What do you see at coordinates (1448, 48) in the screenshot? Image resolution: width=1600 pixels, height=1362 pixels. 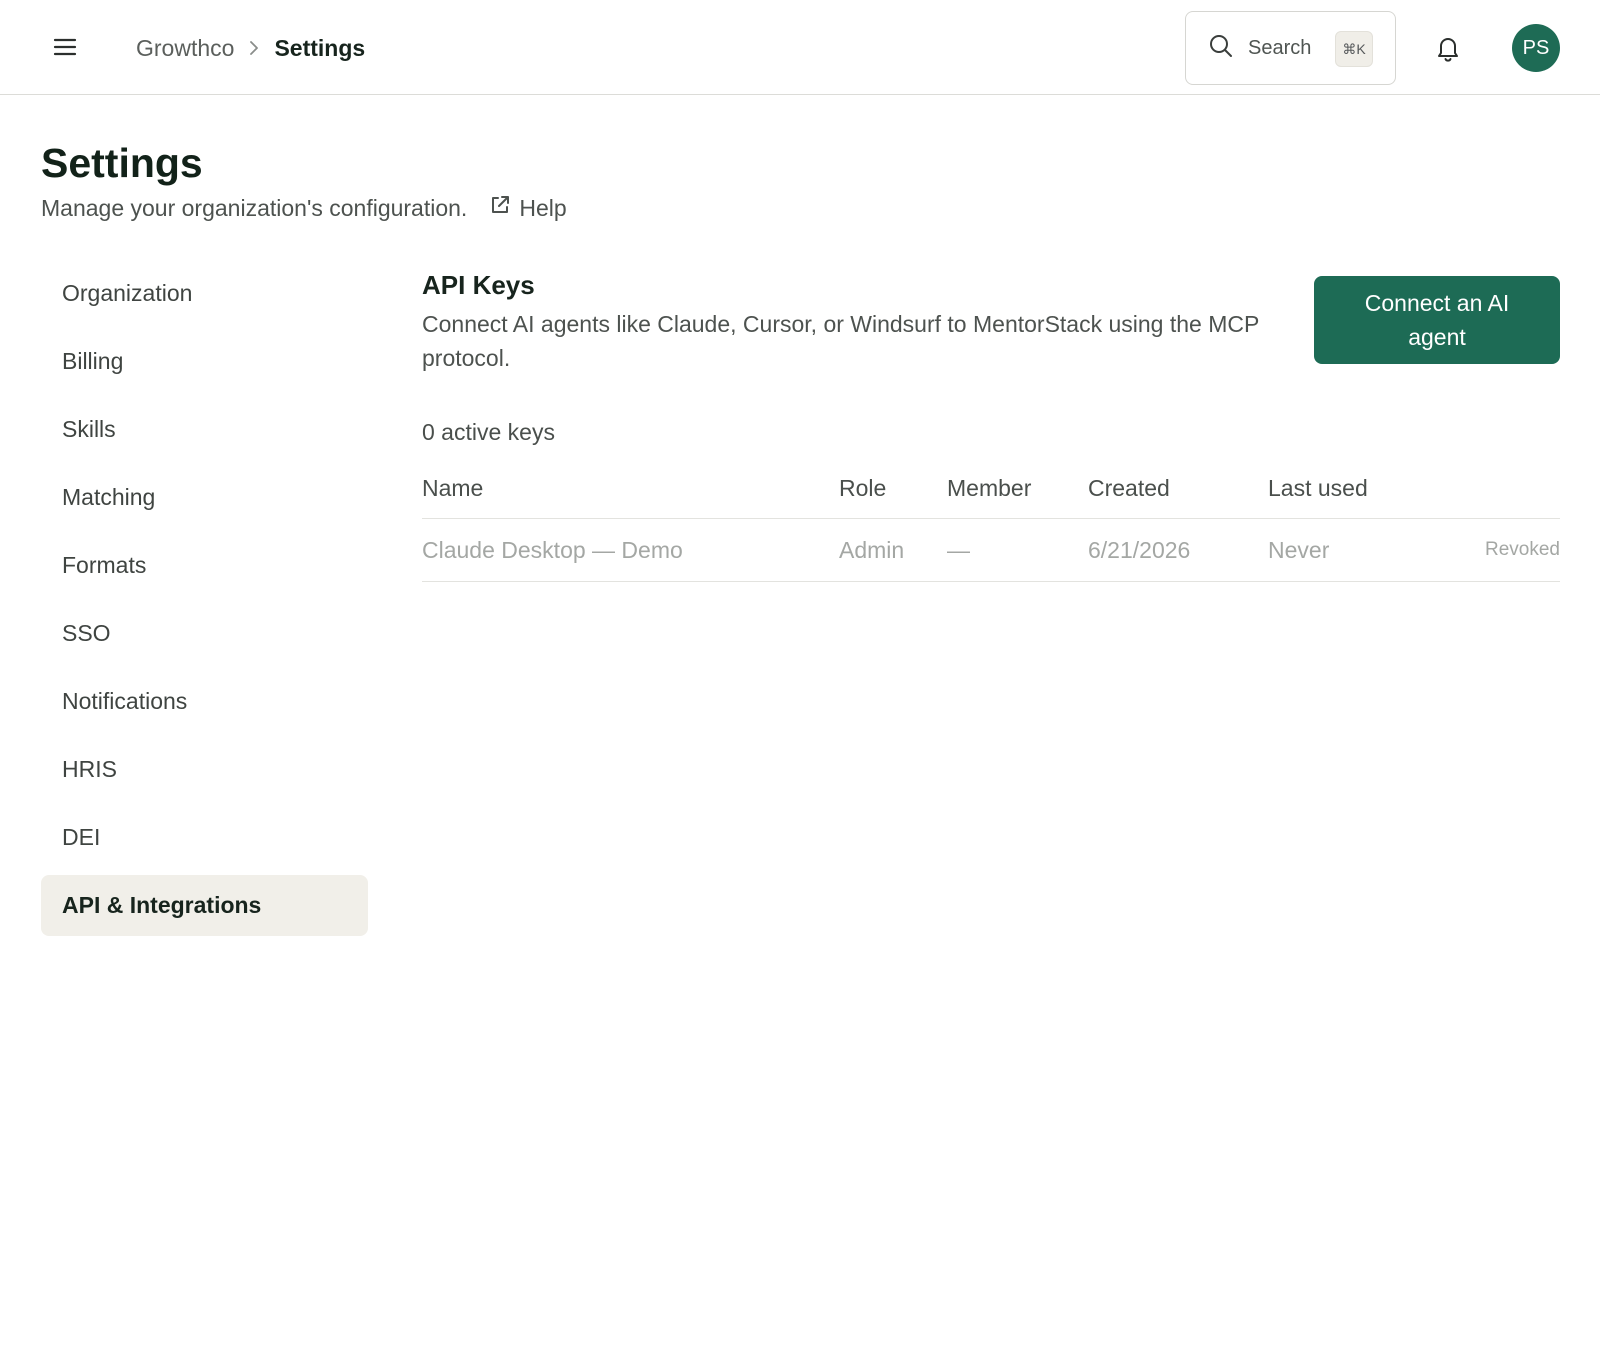 I see `notifications-bell-icon` at bounding box center [1448, 48].